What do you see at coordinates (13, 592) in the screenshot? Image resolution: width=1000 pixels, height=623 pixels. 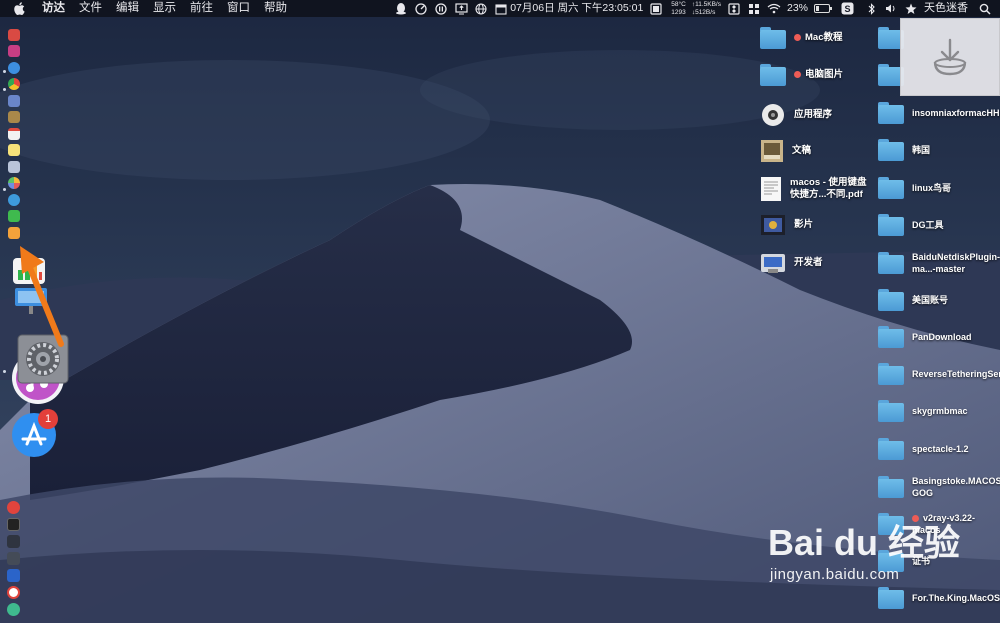 I see `yandex-icon` at bounding box center [13, 592].